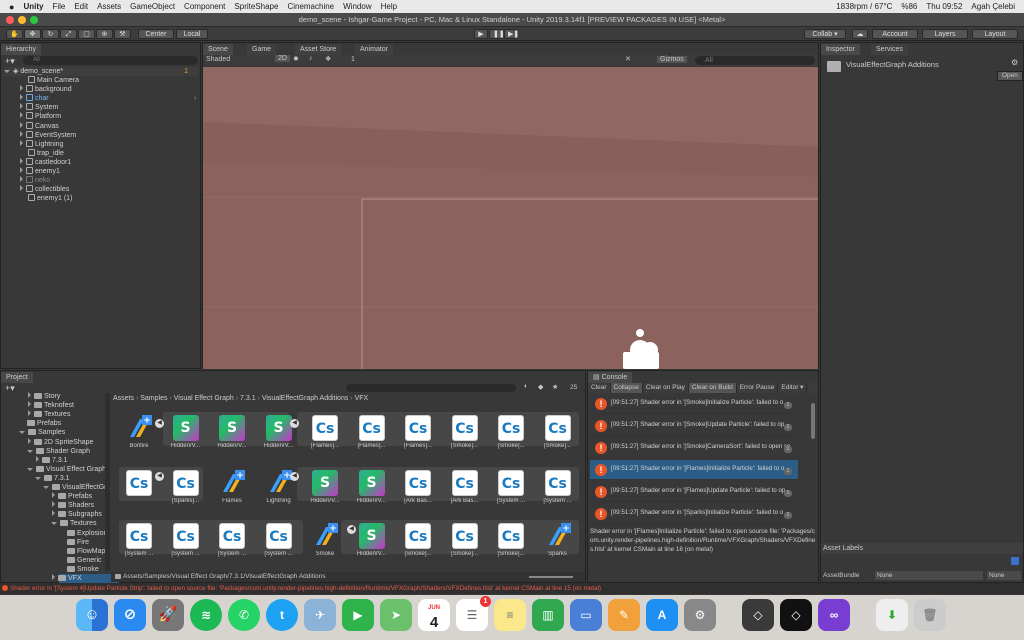 This screenshot has height=640, width=1024. What do you see at coordinates (88, 551) in the screenshot?
I see `project-folder: FlowMaps` at bounding box center [88, 551].